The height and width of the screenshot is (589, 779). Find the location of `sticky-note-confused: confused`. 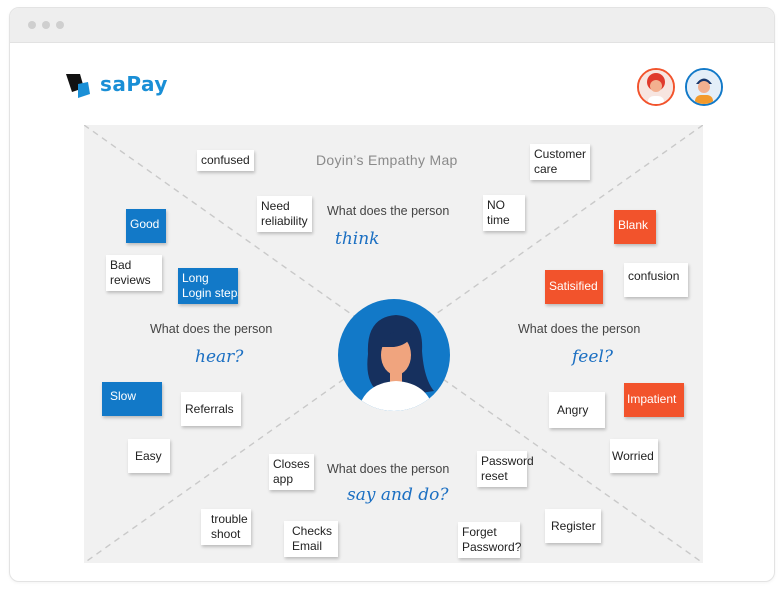

sticky-note-confused: confused is located at coordinates (225, 160).